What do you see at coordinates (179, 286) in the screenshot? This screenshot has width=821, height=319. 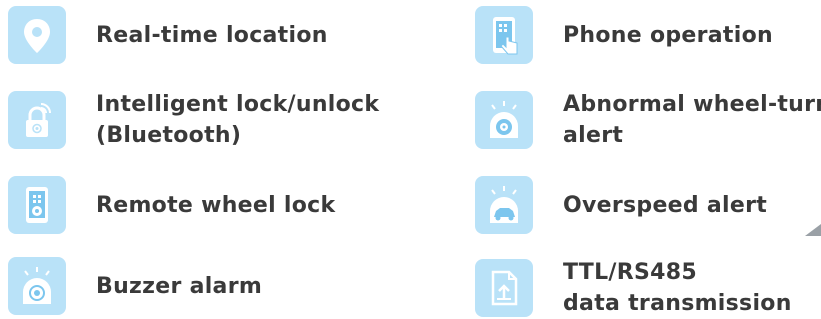 I see `feature-label: Buzzer alarm` at bounding box center [179, 286].